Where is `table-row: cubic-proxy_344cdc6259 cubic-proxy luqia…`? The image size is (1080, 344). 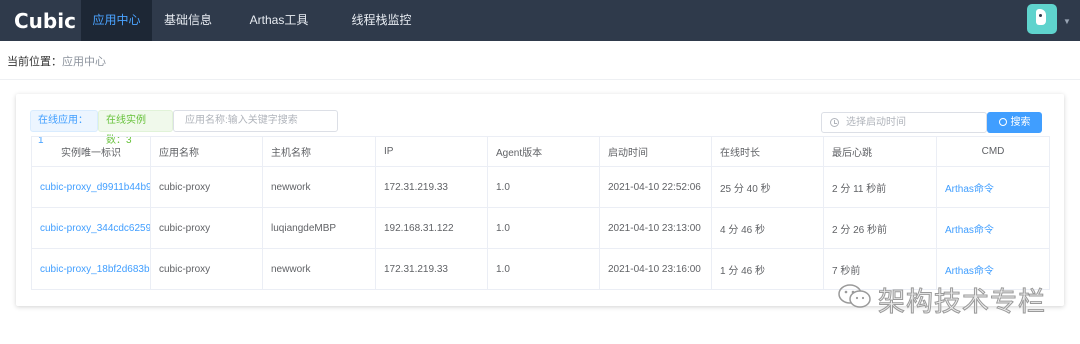
table-row: cubic-proxy_344cdc6259 cubic-proxy luqia… is located at coordinates (540, 228).